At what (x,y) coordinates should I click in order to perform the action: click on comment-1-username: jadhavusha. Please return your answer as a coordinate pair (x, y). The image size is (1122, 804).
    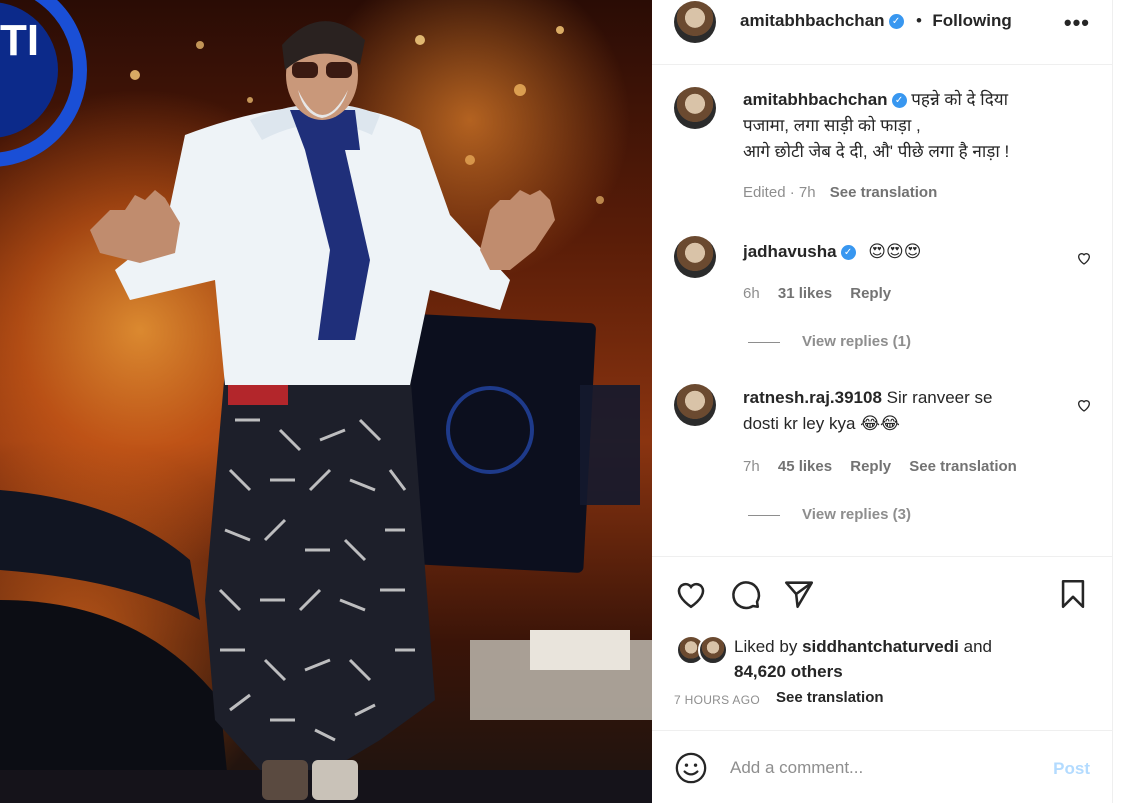
    Looking at the image, I should click on (790, 251).